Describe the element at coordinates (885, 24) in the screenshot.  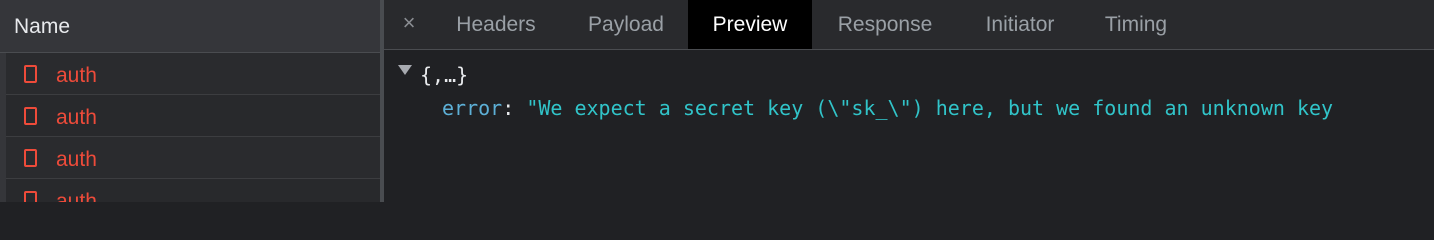
I see `tab-response: Response` at that location.